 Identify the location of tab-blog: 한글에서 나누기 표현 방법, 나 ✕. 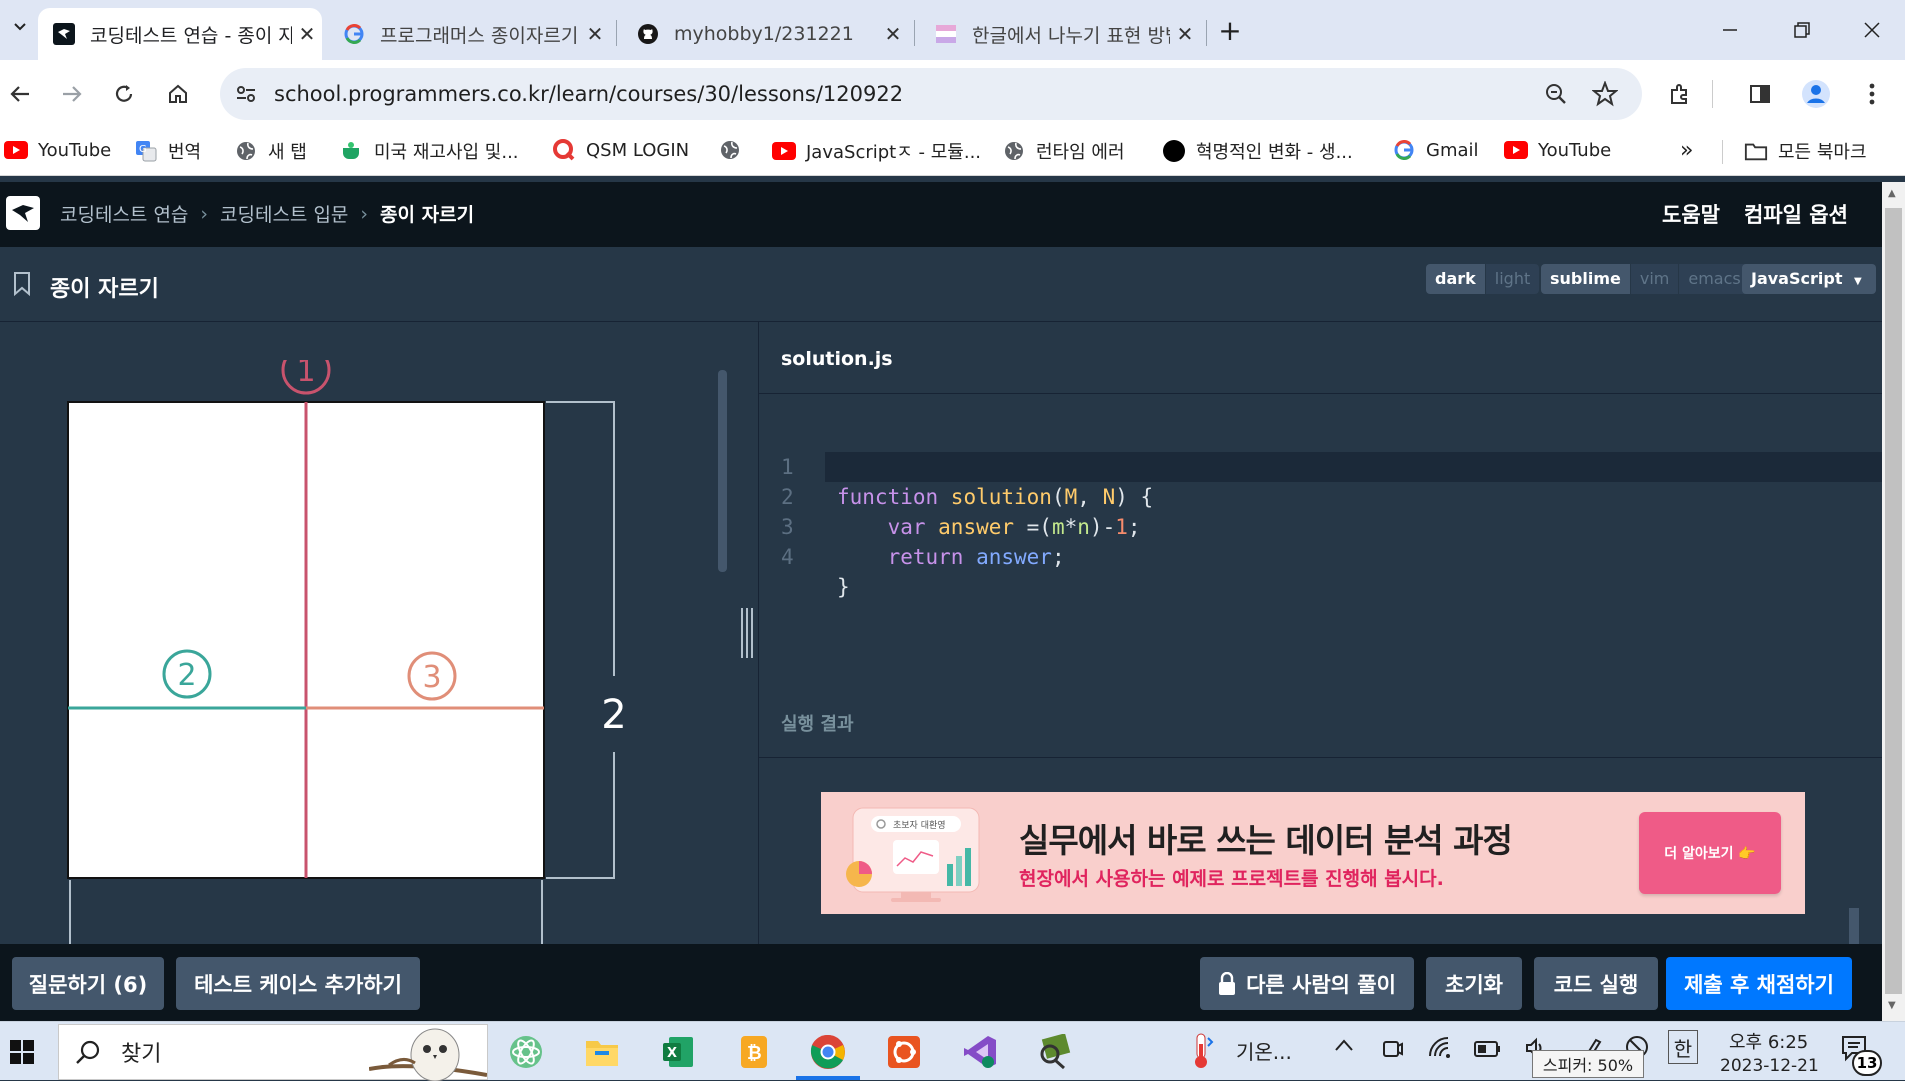
(1060, 34).